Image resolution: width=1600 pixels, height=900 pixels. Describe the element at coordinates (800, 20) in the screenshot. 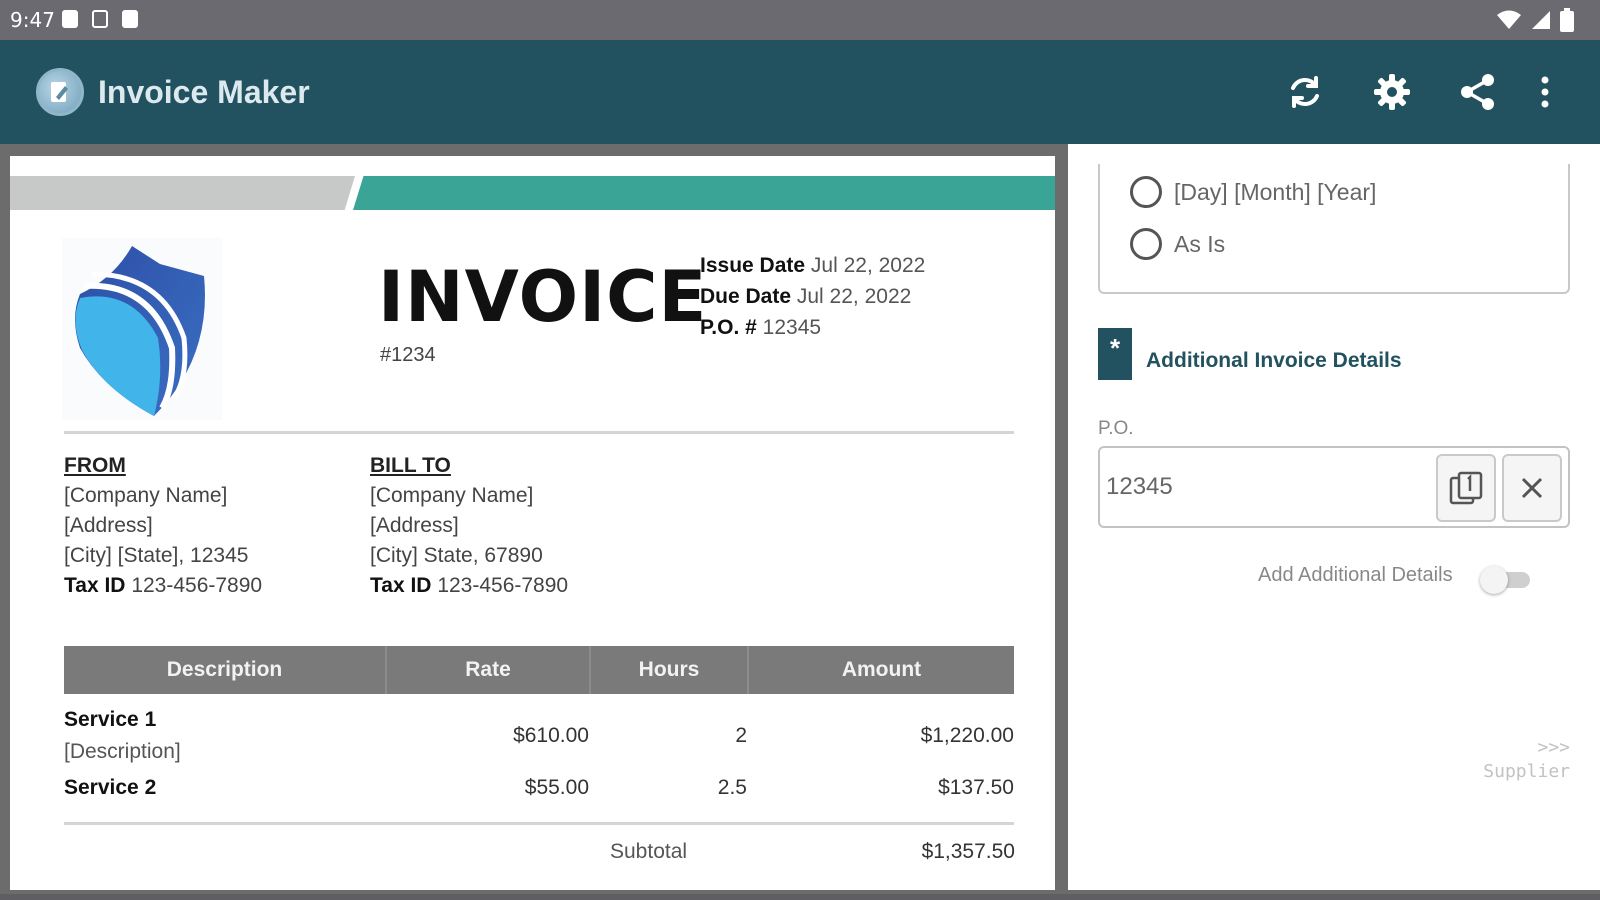

I see `status-bar: 9:47` at that location.